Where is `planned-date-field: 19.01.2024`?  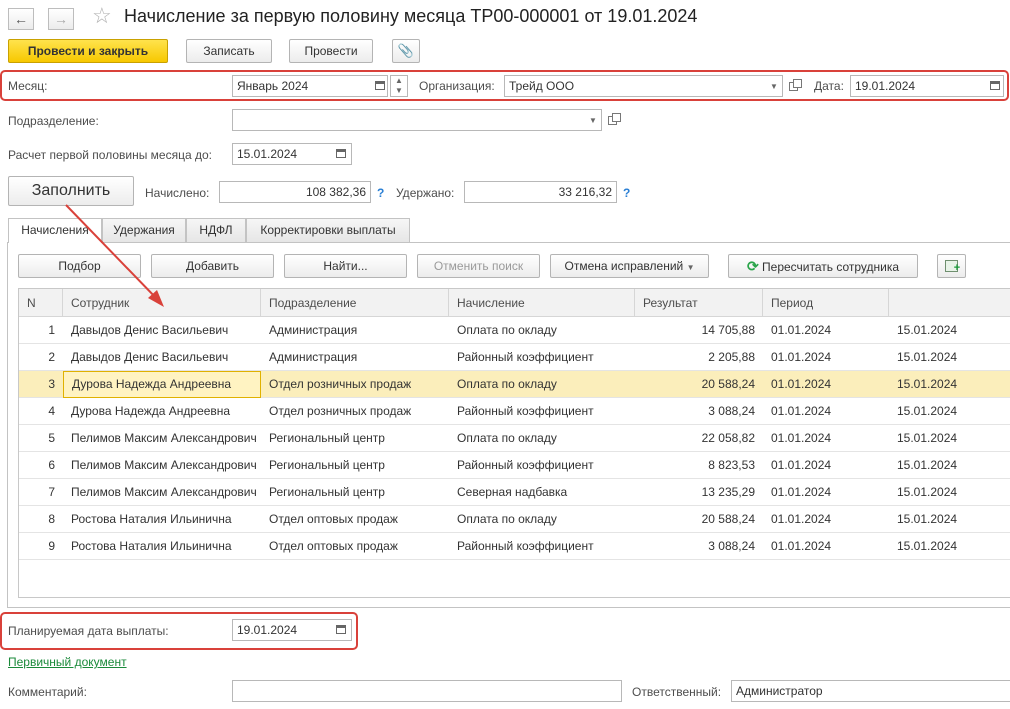
planned-date-field: 19.01.2024 is located at coordinates (292, 630).